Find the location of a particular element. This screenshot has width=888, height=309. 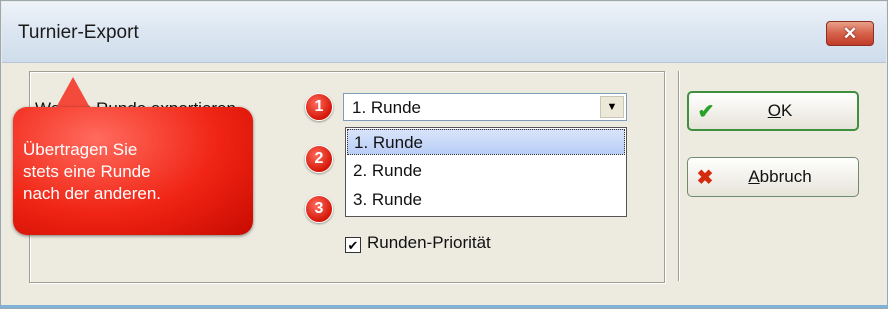

close-icon: ✕ is located at coordinates (850, 33).